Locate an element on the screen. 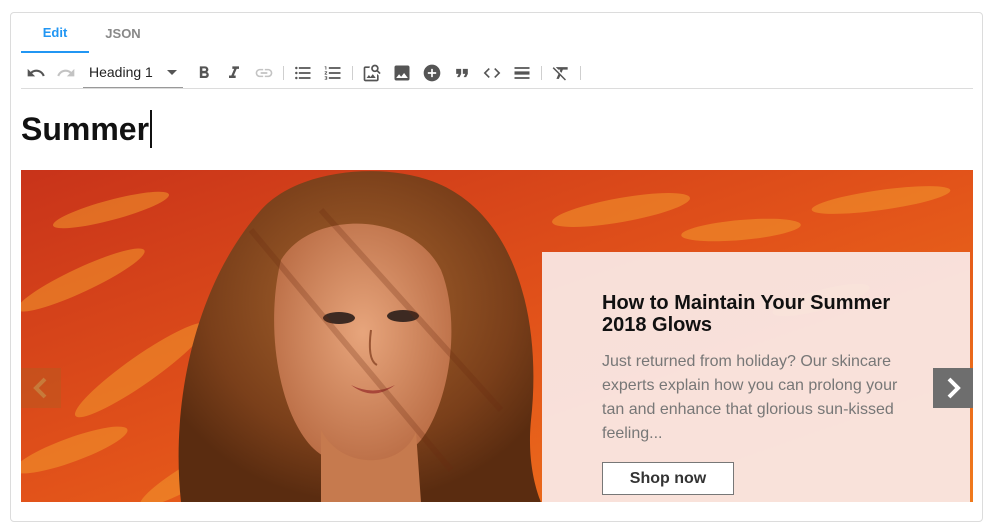 The image size is (990, 530). clear-formatting-button is located at coordinates (561, 73).